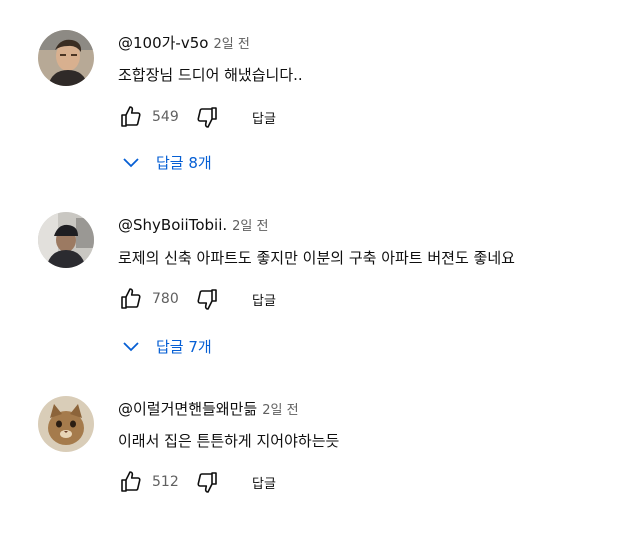 The height and width of the screenshot is (540, 640). I want to click on comment-author-handle: @이럴거면핸들왜만듦, so click(187, 409).